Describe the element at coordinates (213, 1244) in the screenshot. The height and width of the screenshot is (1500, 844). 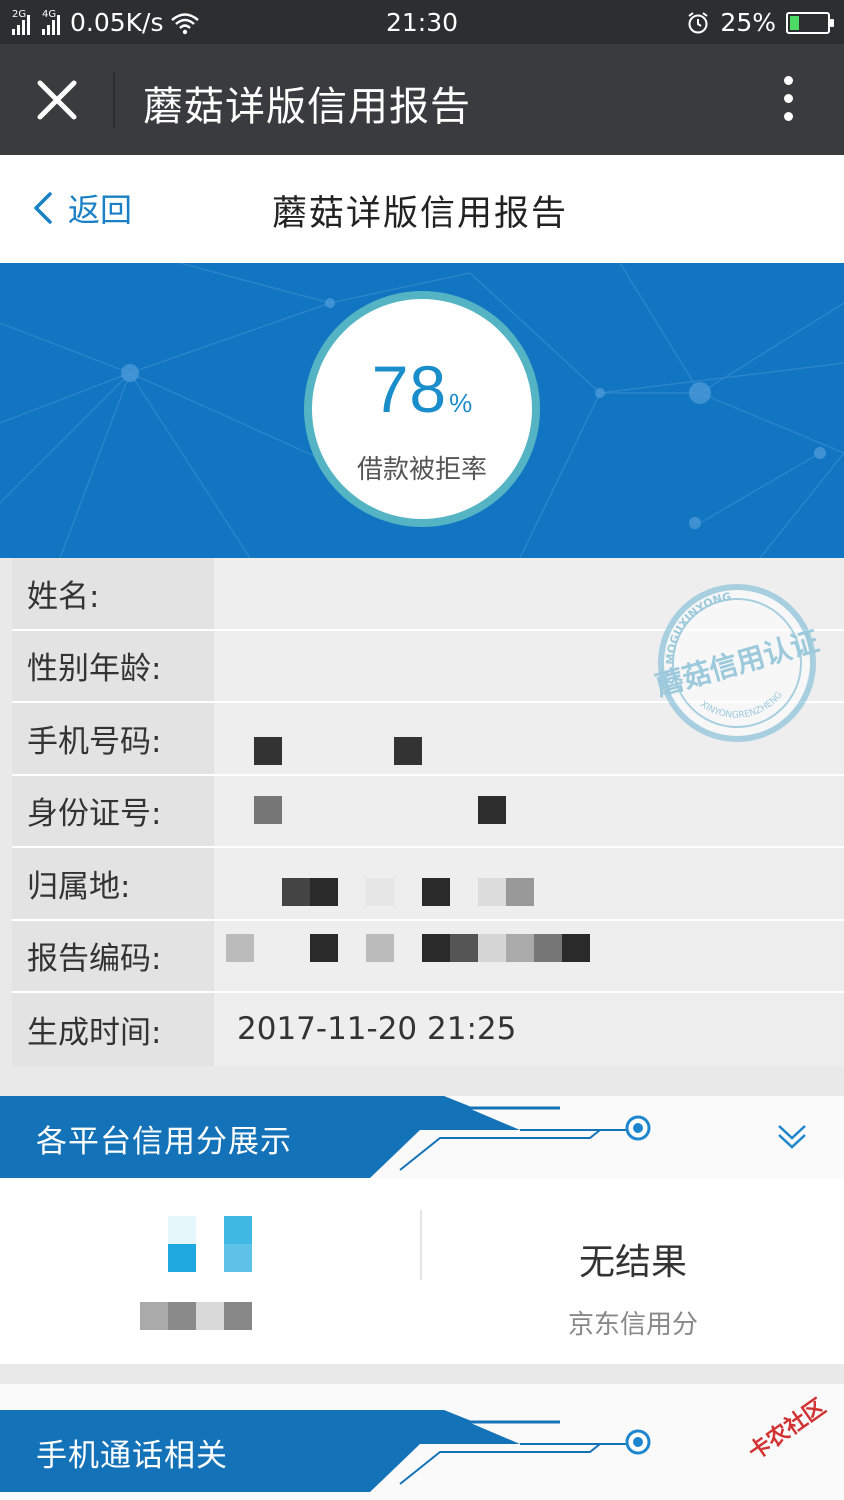
I see `redacted-score` at that location.